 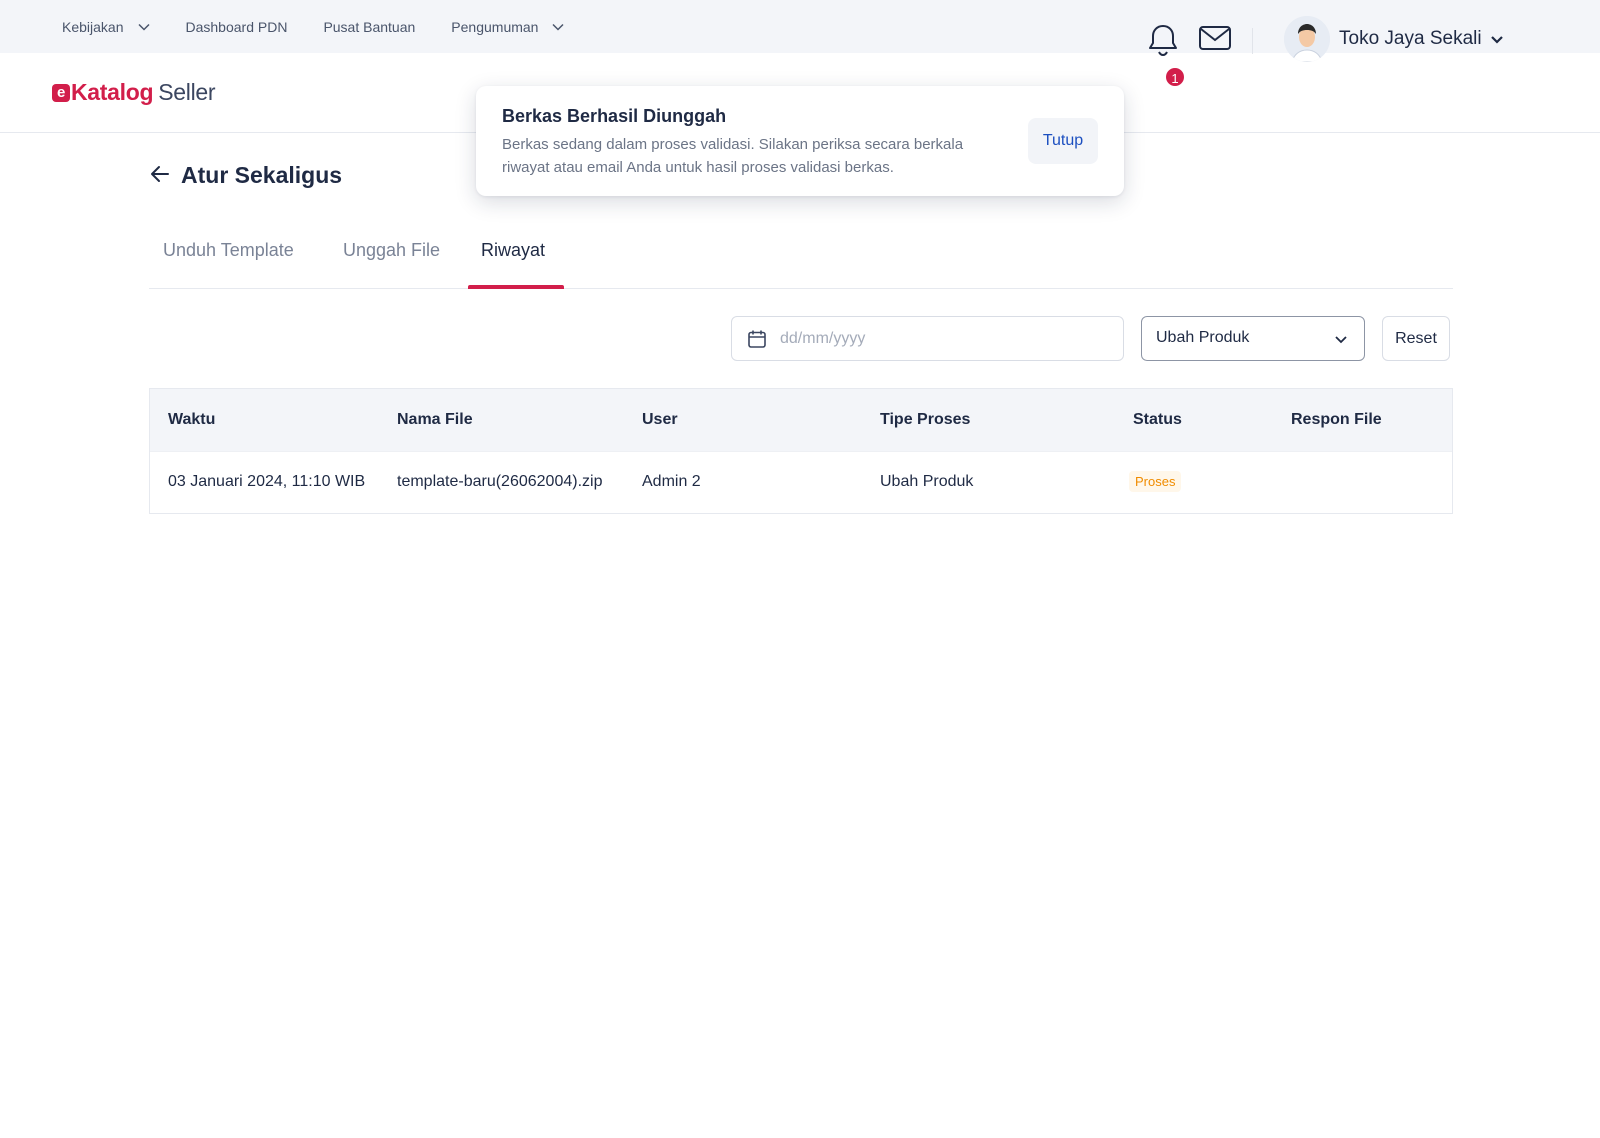 I want to click on nav-kebijakan: Kebijakan, so click(x=106, y=27).